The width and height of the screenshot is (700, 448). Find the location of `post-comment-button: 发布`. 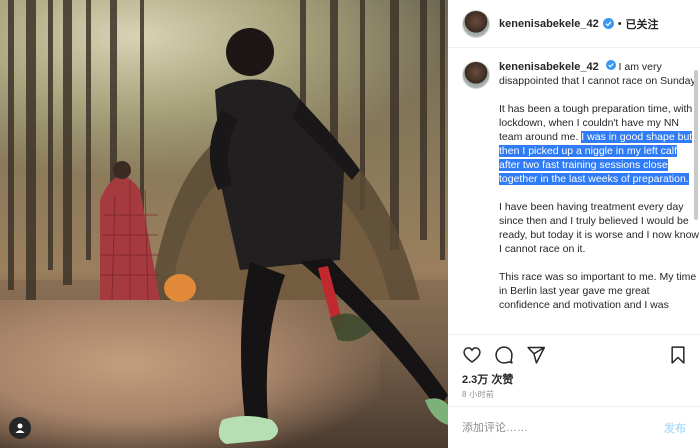

post-comment-button: 发布 is located at coordinates (675, 428).